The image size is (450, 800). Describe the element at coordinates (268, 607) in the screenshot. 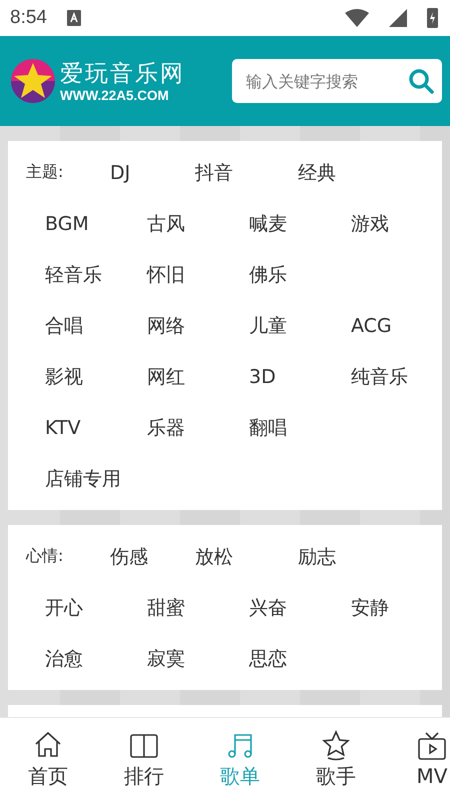

I see `tag-link: 兴奋` at that location.